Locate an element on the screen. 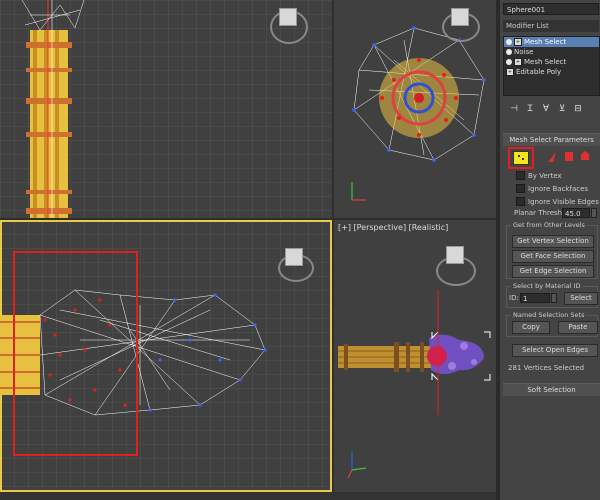  select-open-edges-button: Select Open Edges is located at coordinates (555, 350).